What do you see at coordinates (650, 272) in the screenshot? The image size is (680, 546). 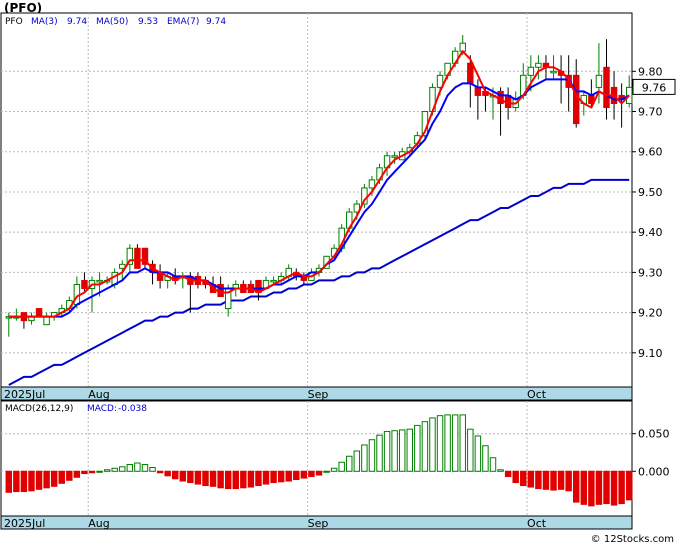 I see `price-y-tick-label: 9.30` at bounding box center [650, 272].